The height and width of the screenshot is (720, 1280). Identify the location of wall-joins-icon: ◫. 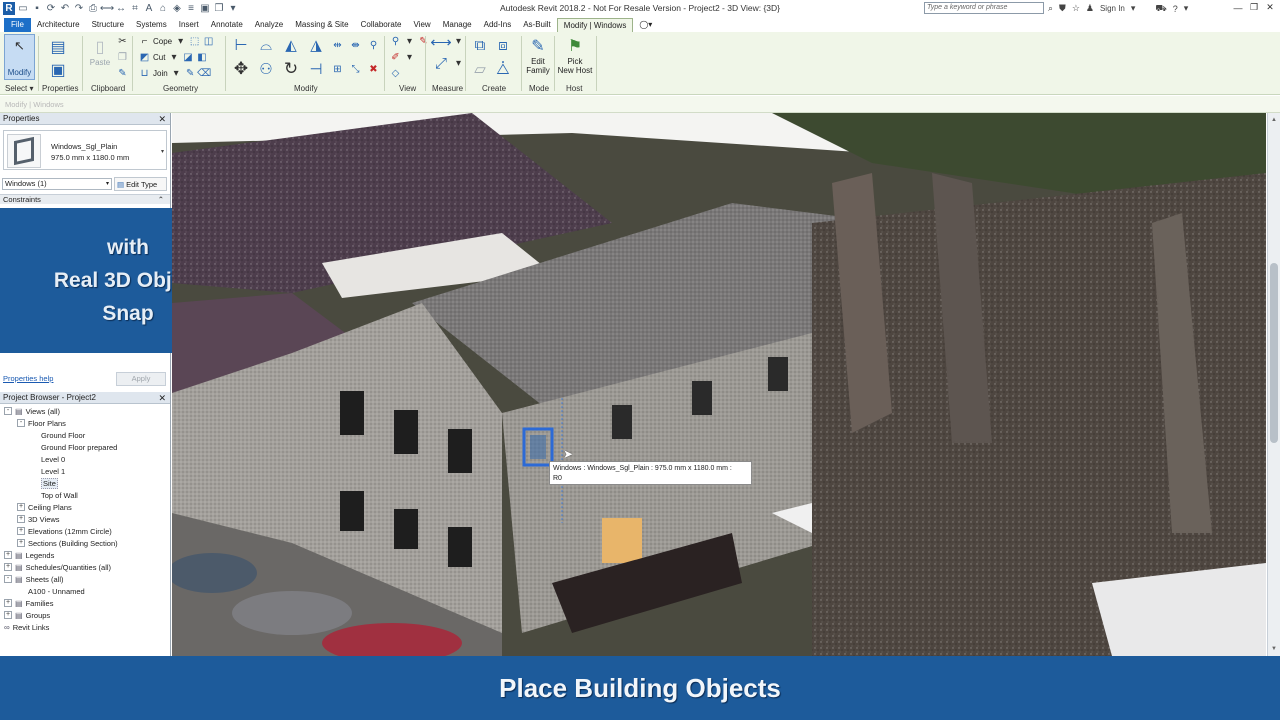
(208, 41).